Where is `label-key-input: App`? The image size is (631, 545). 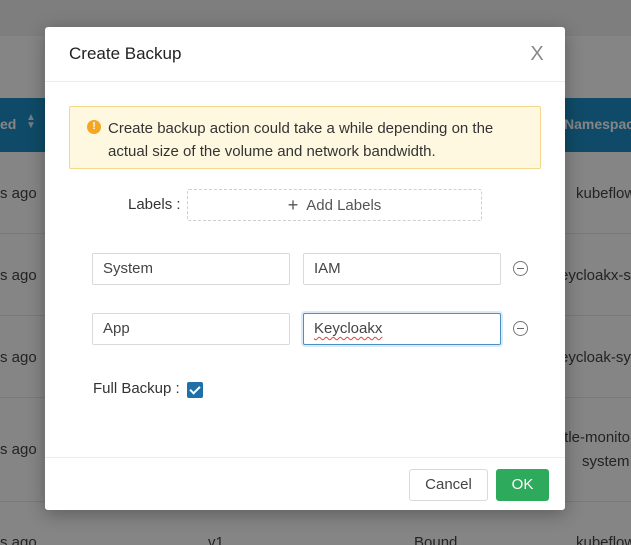
label-key-input: App is located at coordinates (191, 329).